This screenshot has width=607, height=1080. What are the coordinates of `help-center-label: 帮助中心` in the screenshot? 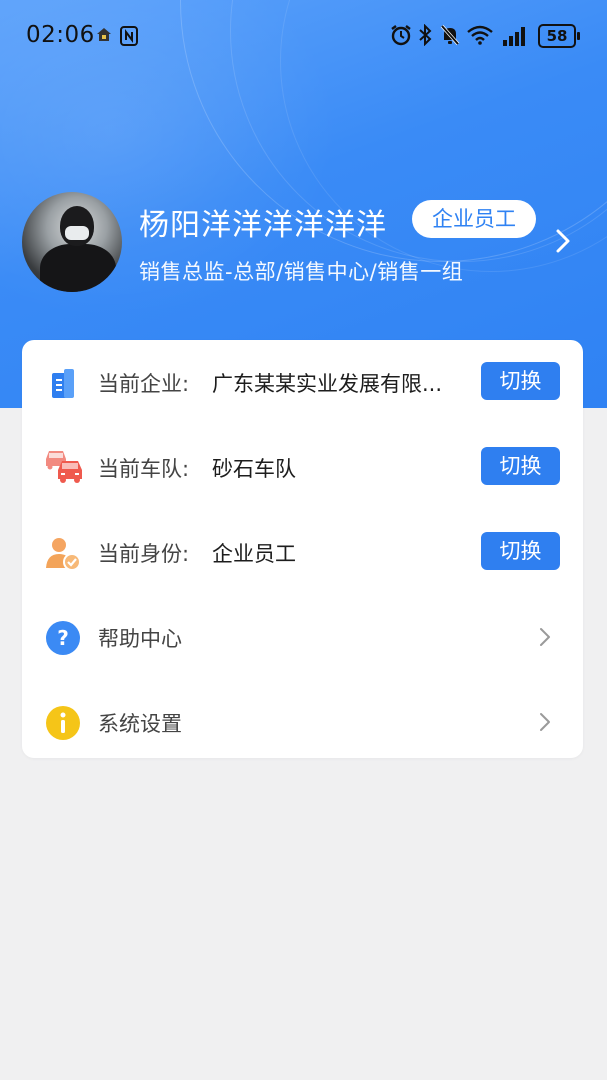 It's located at (140, 639).